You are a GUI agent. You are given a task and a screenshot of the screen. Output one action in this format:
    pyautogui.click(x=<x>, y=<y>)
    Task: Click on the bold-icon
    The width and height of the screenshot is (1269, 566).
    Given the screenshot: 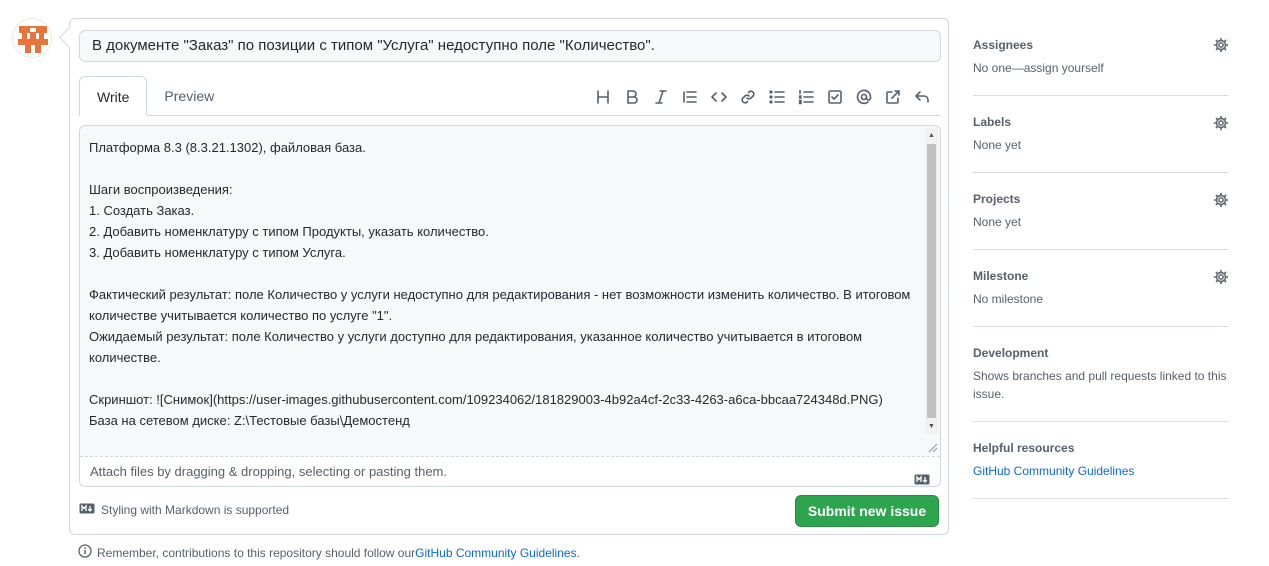 What is the action you would take?
    pyautogui.click(x=631, y=97)
    